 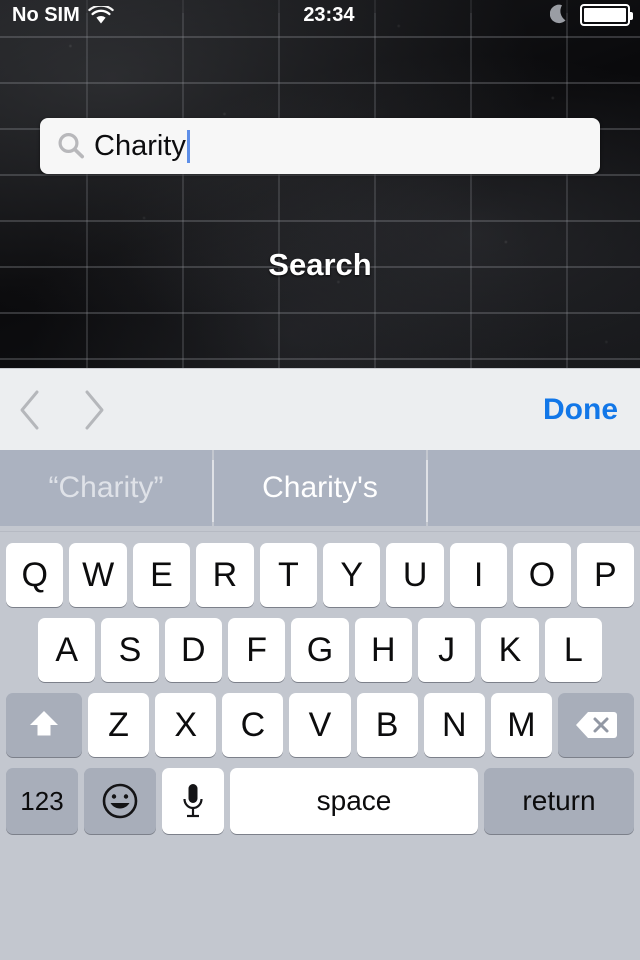 I want to click on candidate-0: “Charity”, so click(x=106, y=488).